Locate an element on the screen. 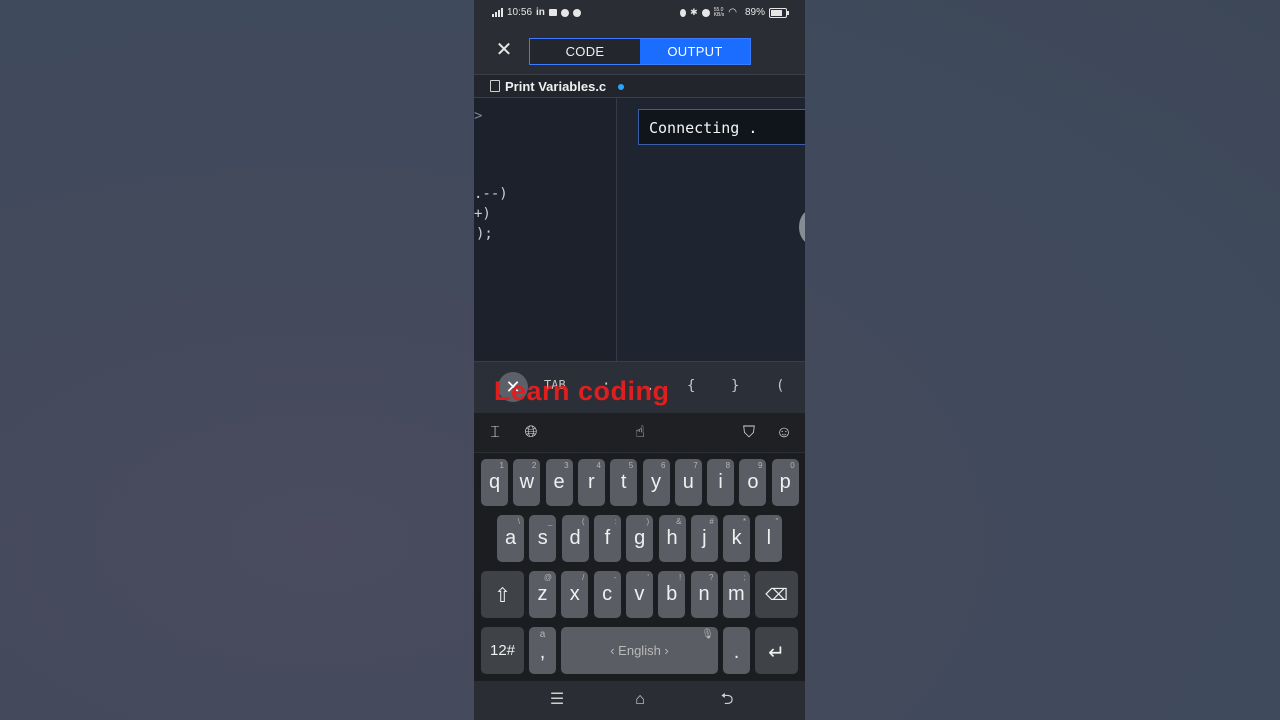  code-line: +) is located at coordinates (482, 214).